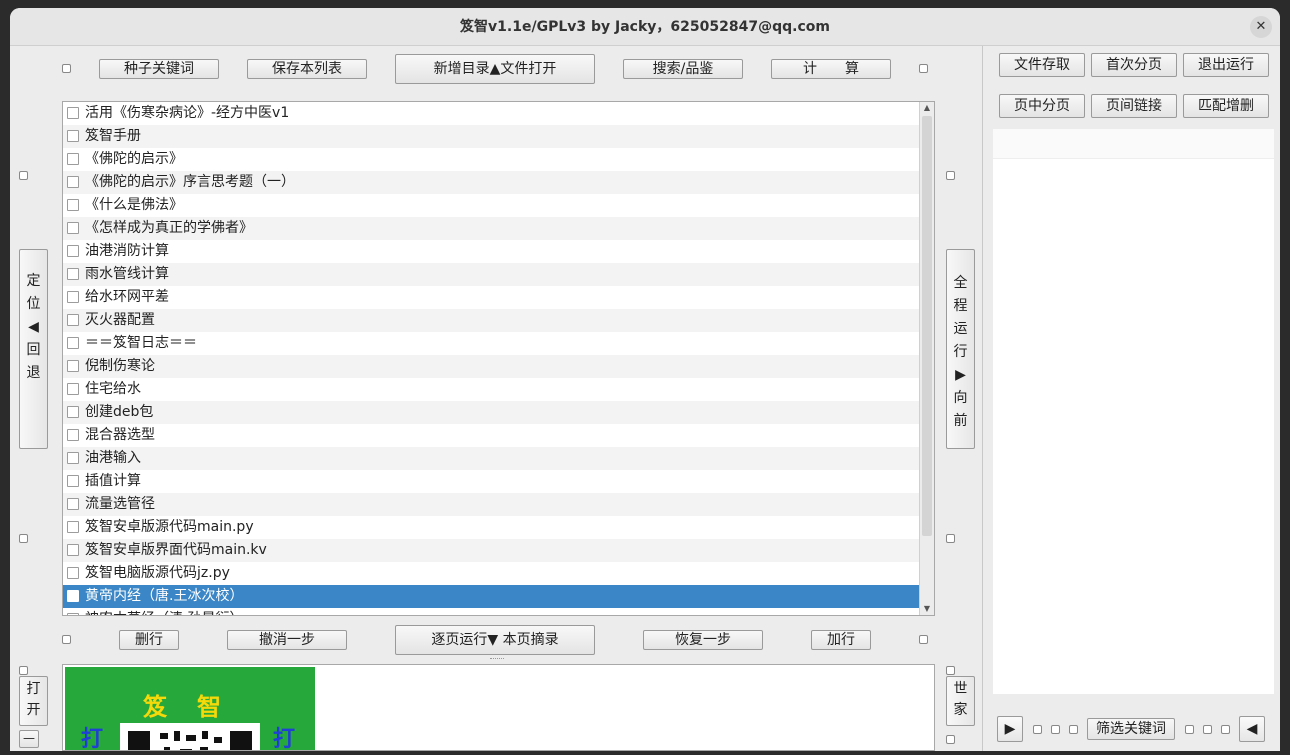 The height and width of the screenshot is (755, 1290). Describe the element at coordinates (927, 108) in the screenshot. I see `scroll-up-icon: ▲` at that location.